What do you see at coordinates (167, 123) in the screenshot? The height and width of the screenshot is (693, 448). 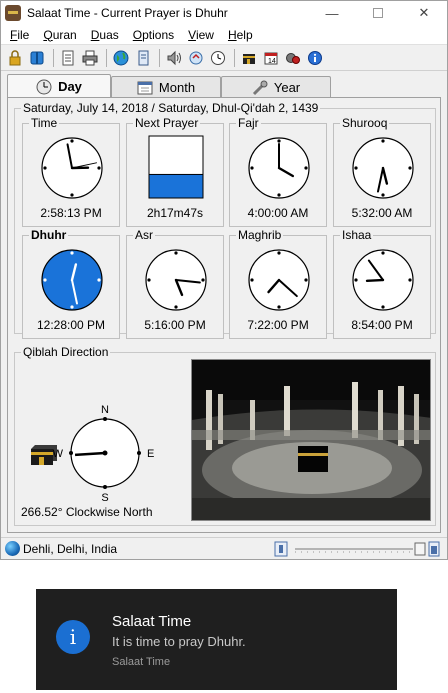 I see `clock-label: Next Prayer` at bounding box center [167, 123].